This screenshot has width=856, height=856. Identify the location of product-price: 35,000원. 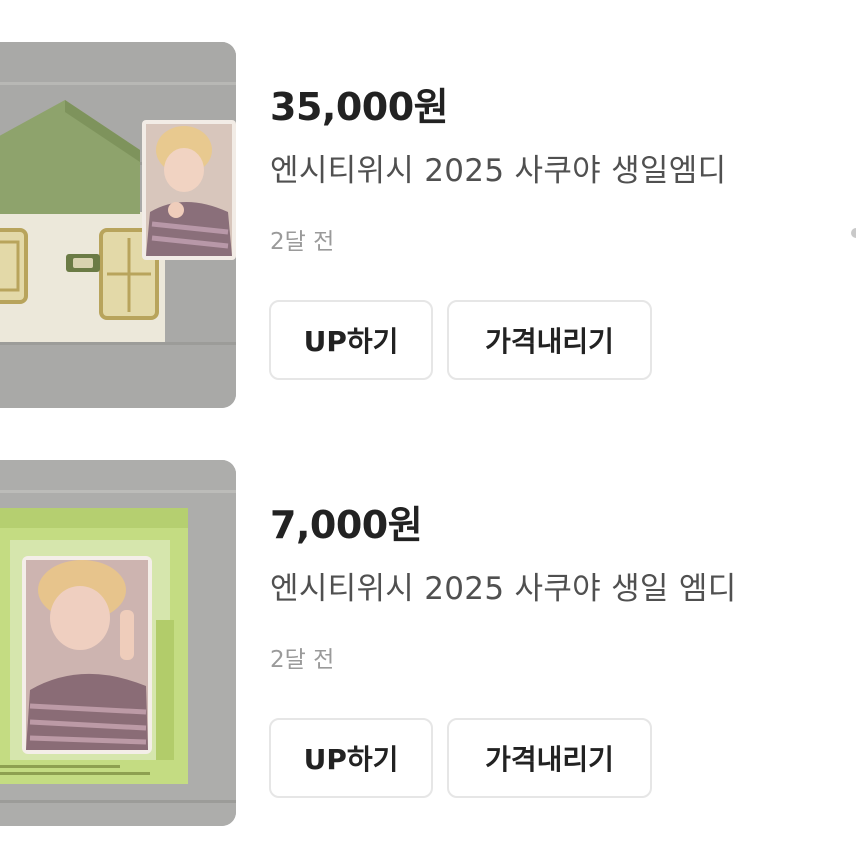
(359, 107).